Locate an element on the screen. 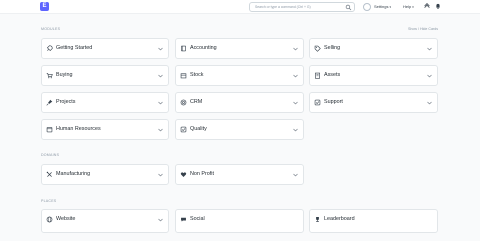  book-icon is located at coordinates (183, 48).